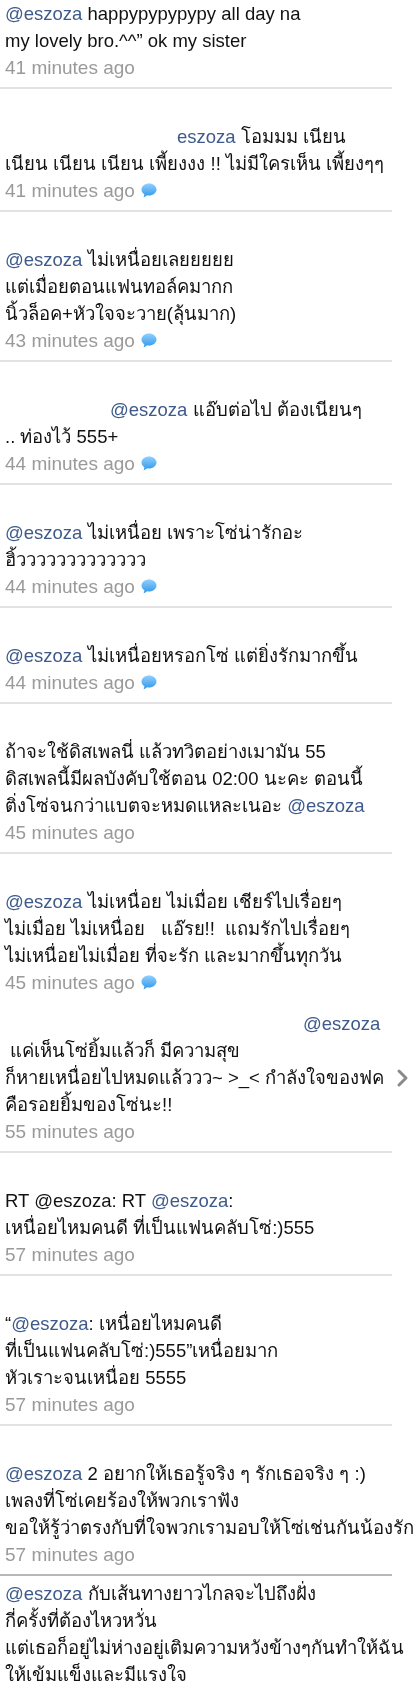 The width and height of the screenshot is (419, 1697). Describe the element at coordinates (153, 27) in the screenshot. I see `tweet-text: @eszoza happypypypypy all day na my lovely bro.^^” ok my sister` at that location.